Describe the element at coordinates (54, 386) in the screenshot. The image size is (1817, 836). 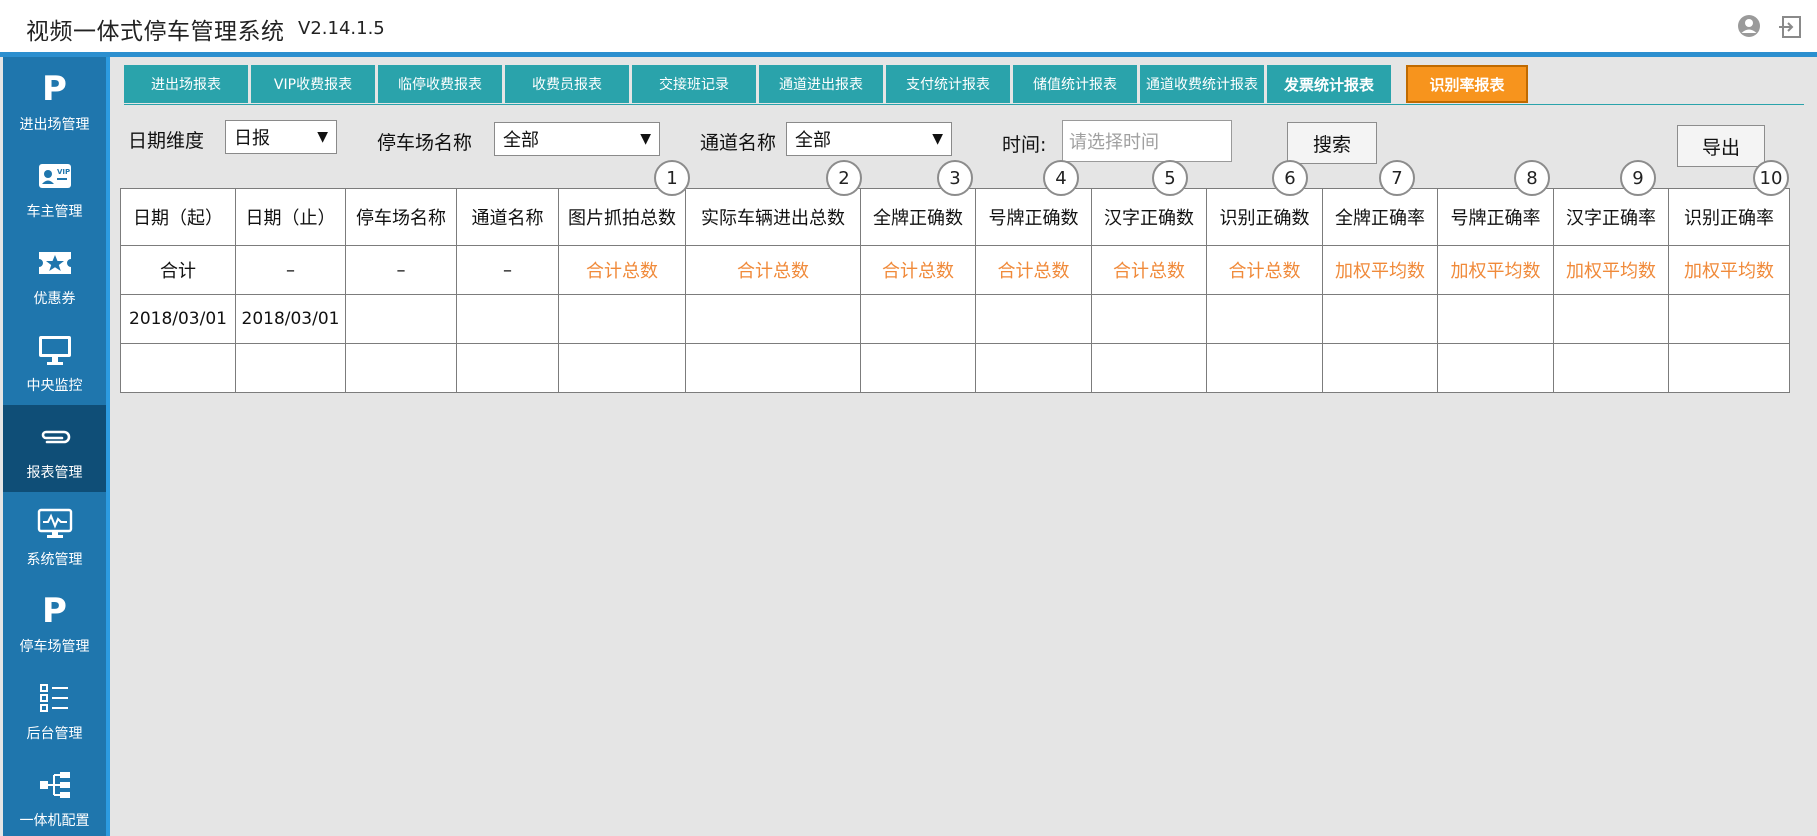
I see `sidebar-item-label: 中央监控` at that location.